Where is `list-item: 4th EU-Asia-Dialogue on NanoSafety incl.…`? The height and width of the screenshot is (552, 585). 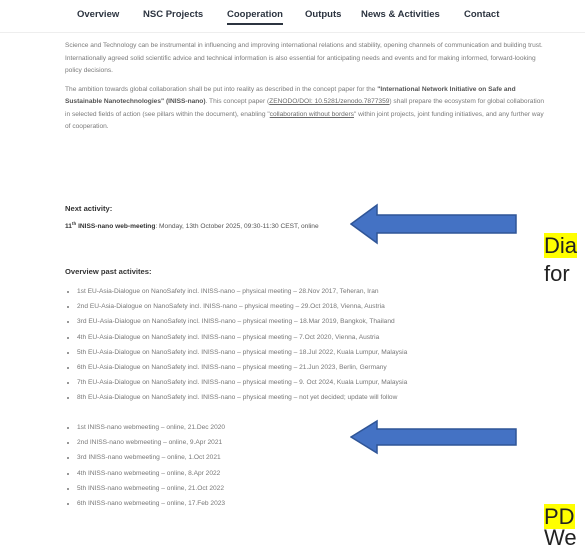
list-item: 4th EU-Asia-Dialogue on NanoSafety incl.… is located at coordinates (242, 337).